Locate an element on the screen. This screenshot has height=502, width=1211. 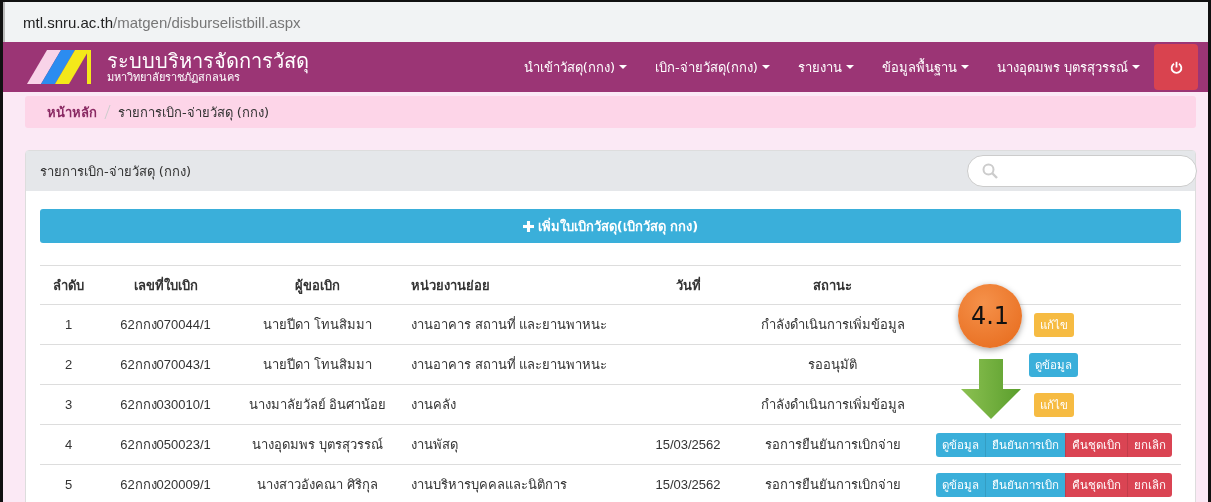
table-cell: งานบริหารบุคคลและนิติการ is located at coordinates (519, 483).